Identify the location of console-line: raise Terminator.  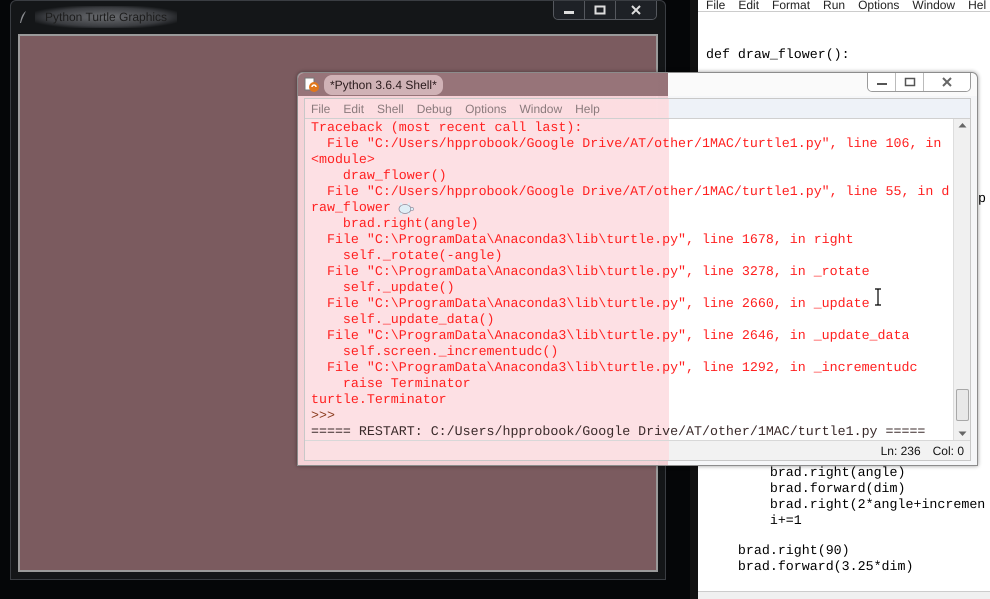
(406, 384).